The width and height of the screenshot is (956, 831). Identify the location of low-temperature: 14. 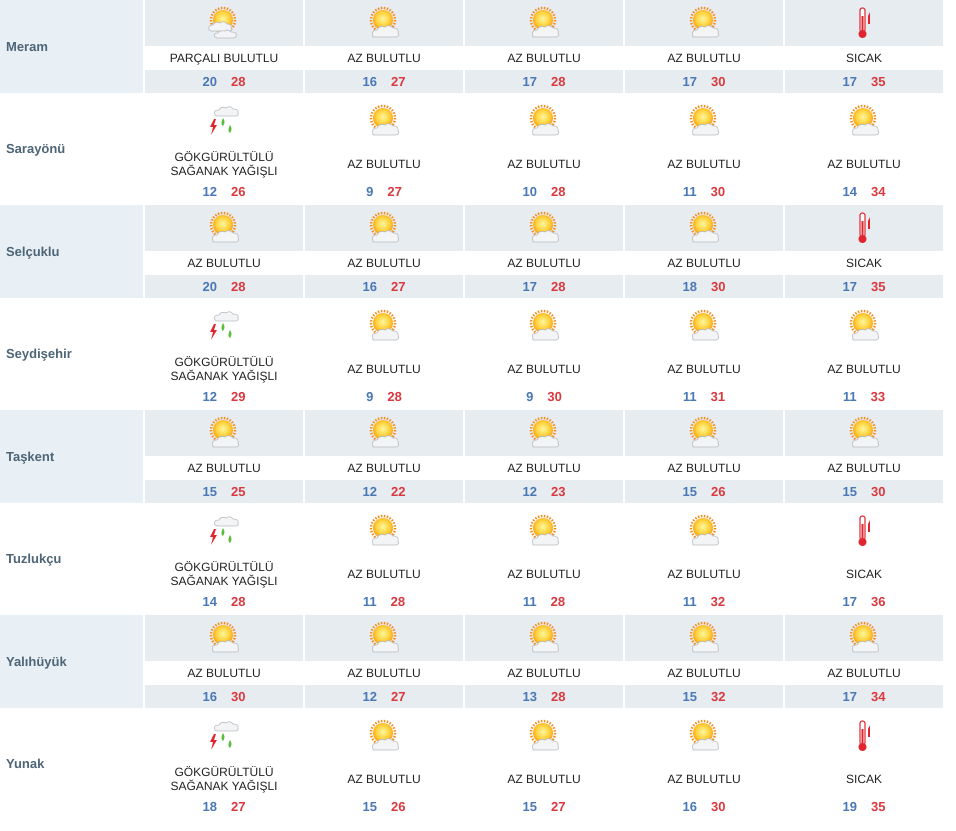
(849, 191).